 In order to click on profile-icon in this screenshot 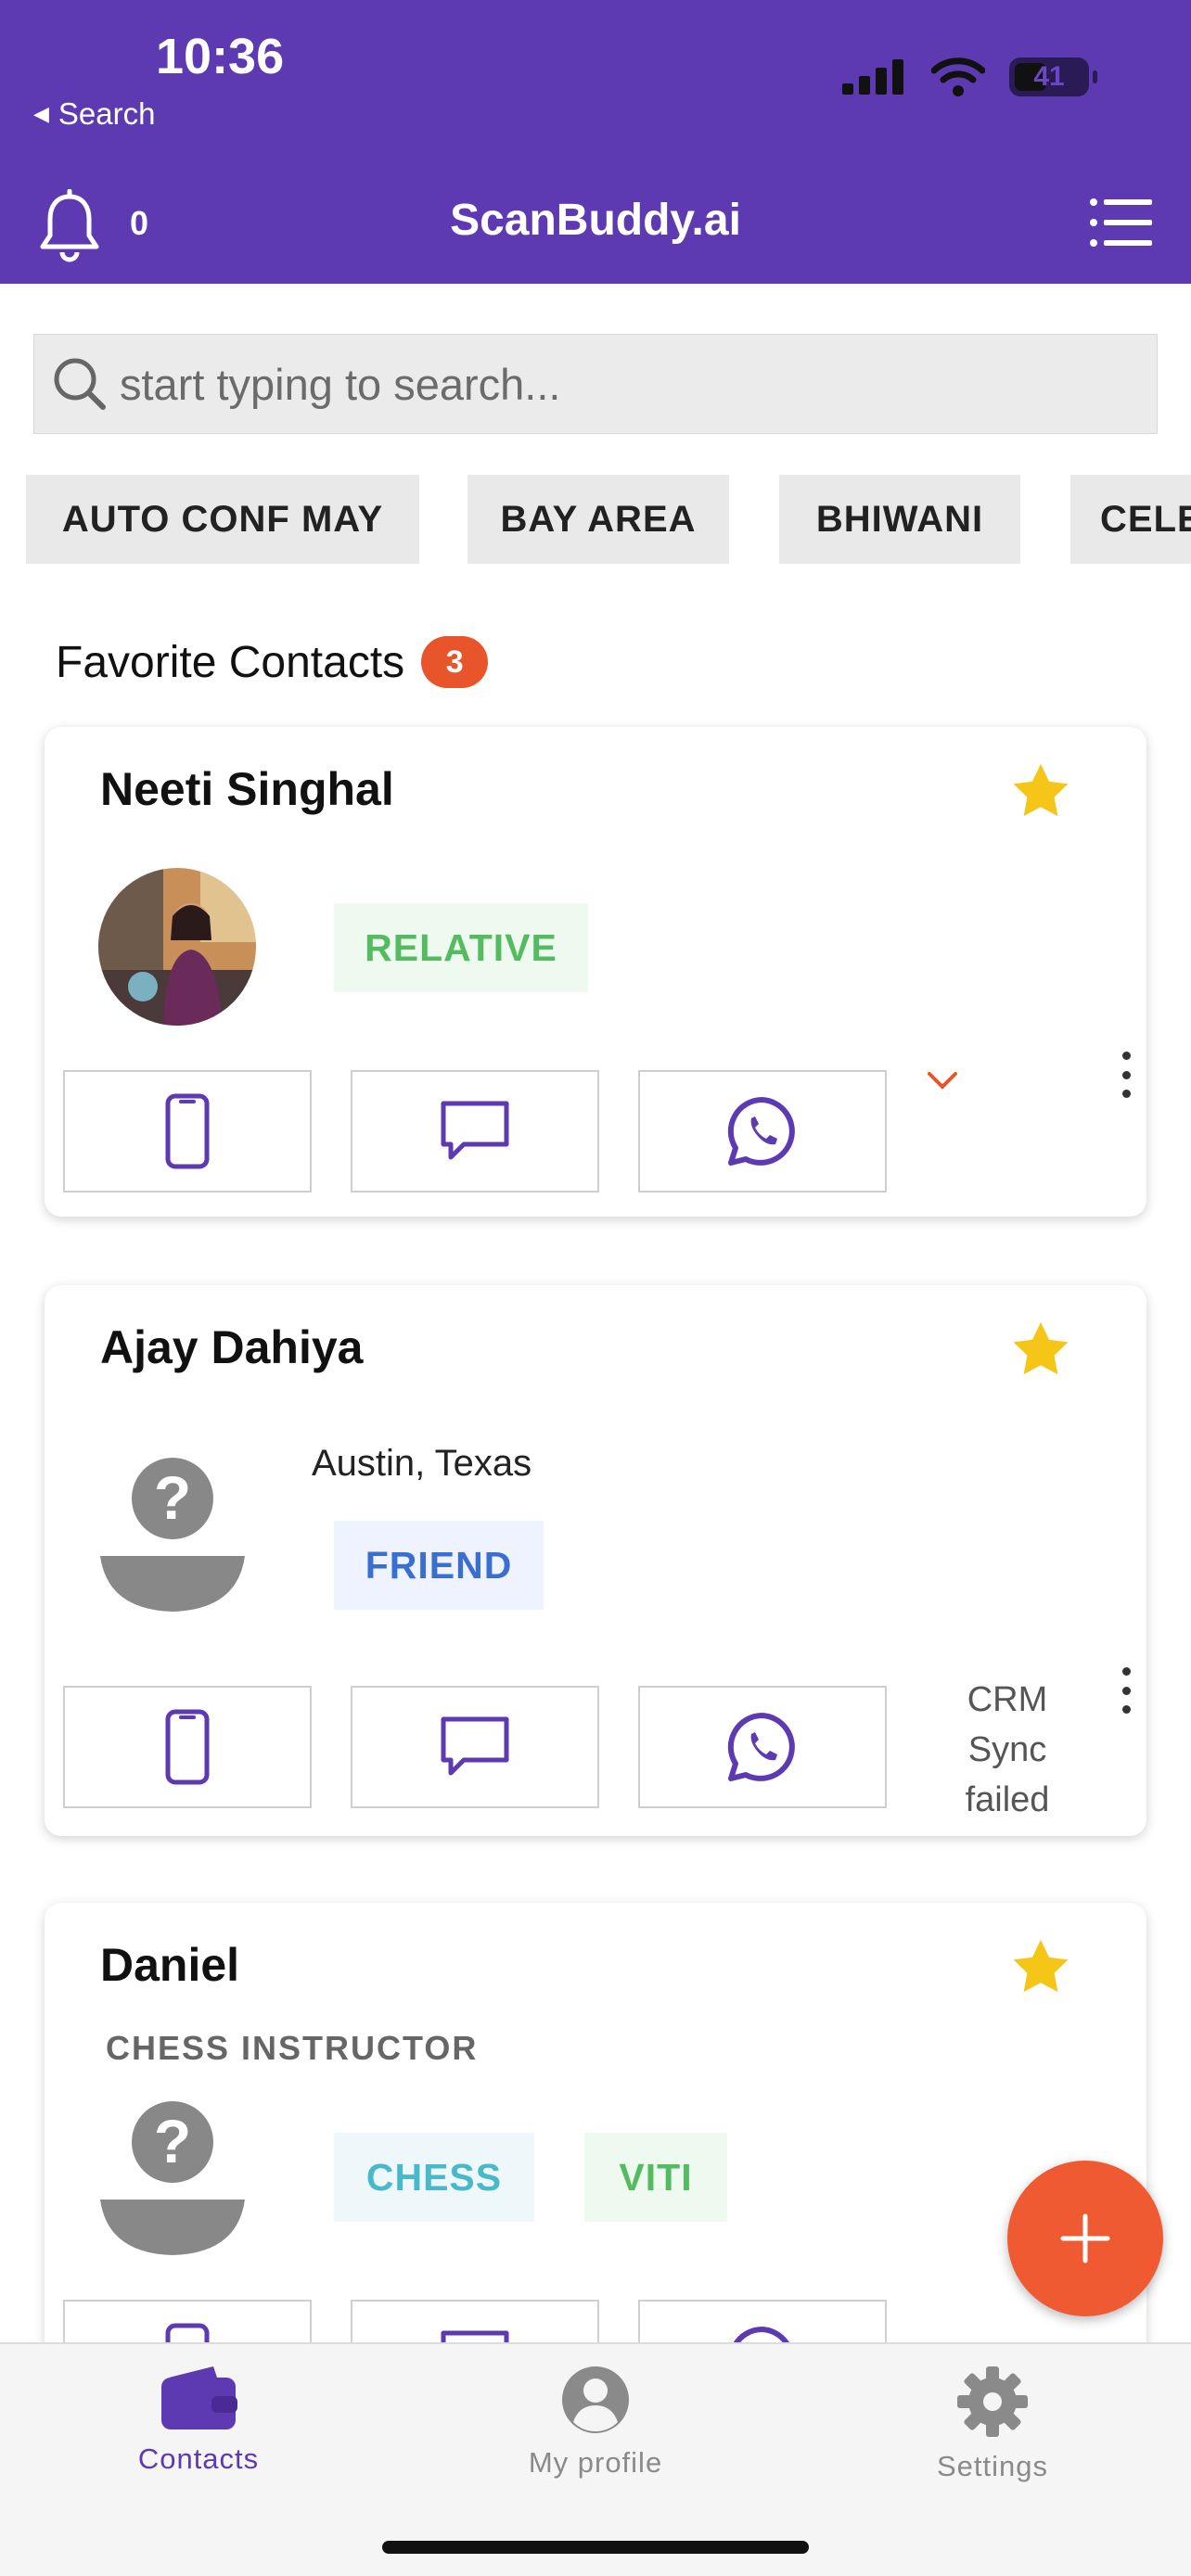, I will do `click(595, 2399)`.